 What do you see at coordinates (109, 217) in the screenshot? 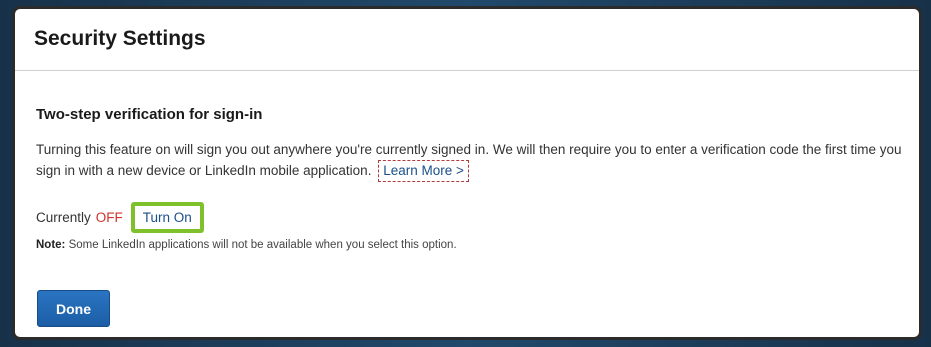
I see `status-value: OFF` at bounding box center [109, 217].